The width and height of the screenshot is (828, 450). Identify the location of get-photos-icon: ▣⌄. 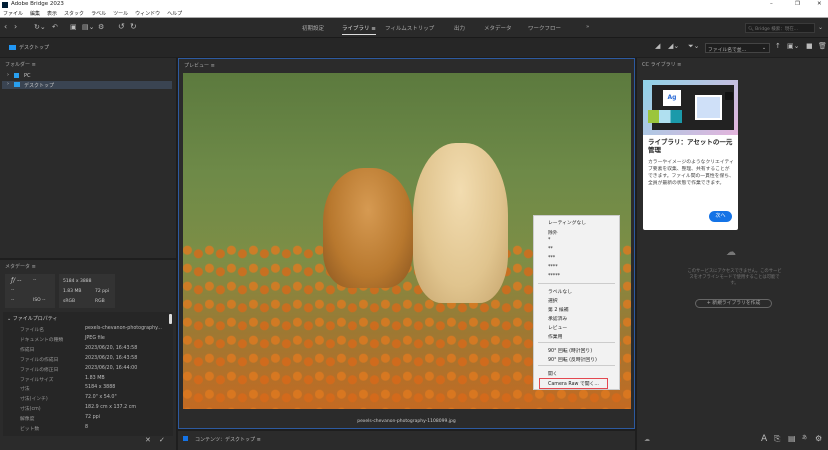
(793, 46).